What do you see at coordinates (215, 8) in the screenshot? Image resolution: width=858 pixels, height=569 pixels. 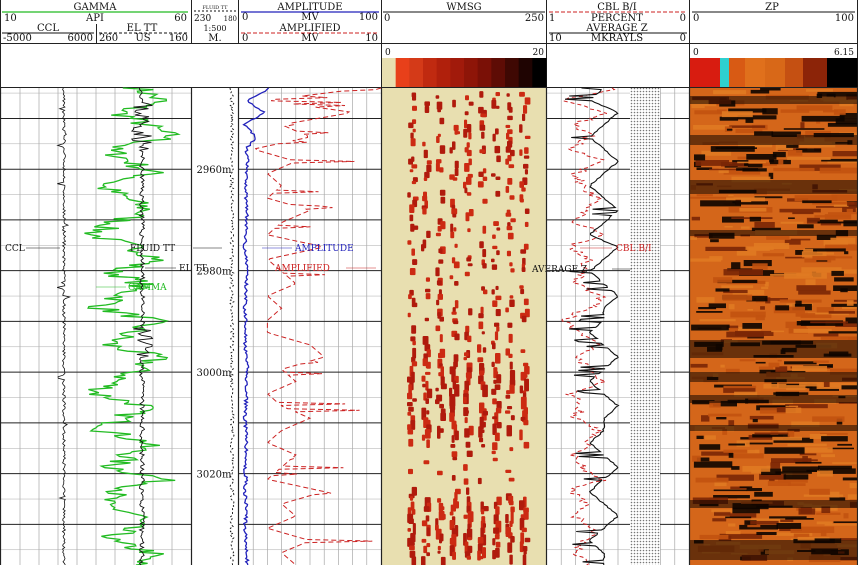 I see `fluid-tt-title: FLUID TT` at bounding box center [215, 8].